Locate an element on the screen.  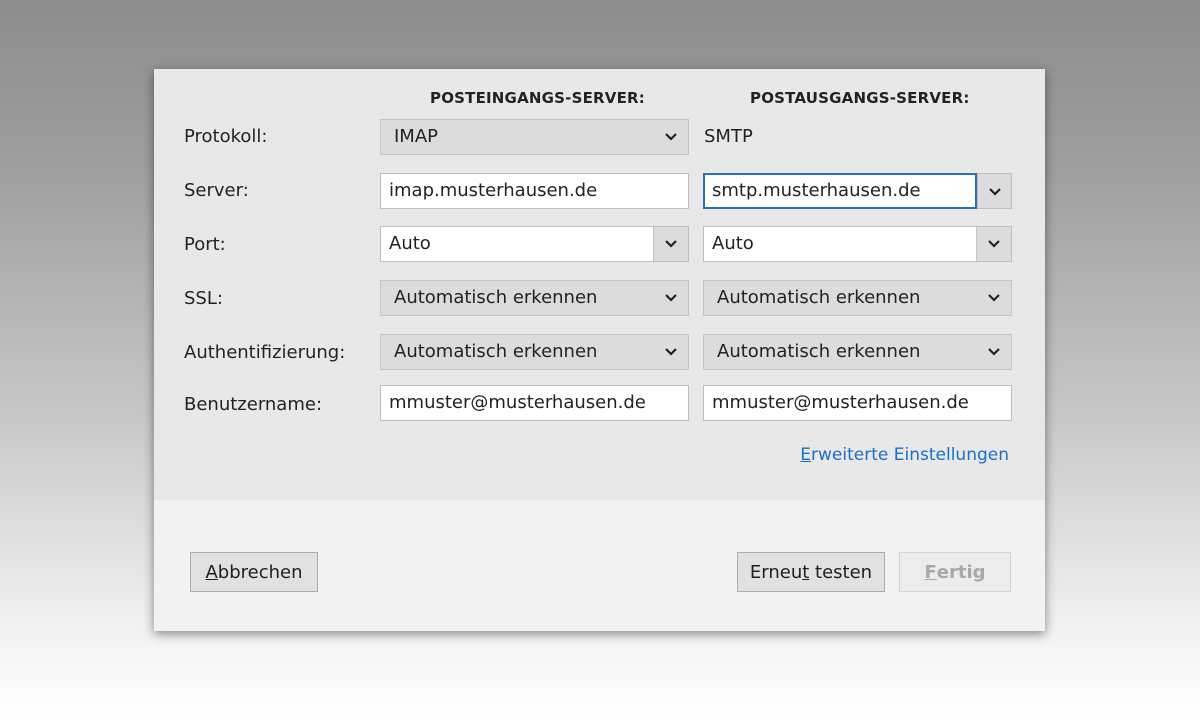
done-button: Fertig is located at coordinates (955, 572).